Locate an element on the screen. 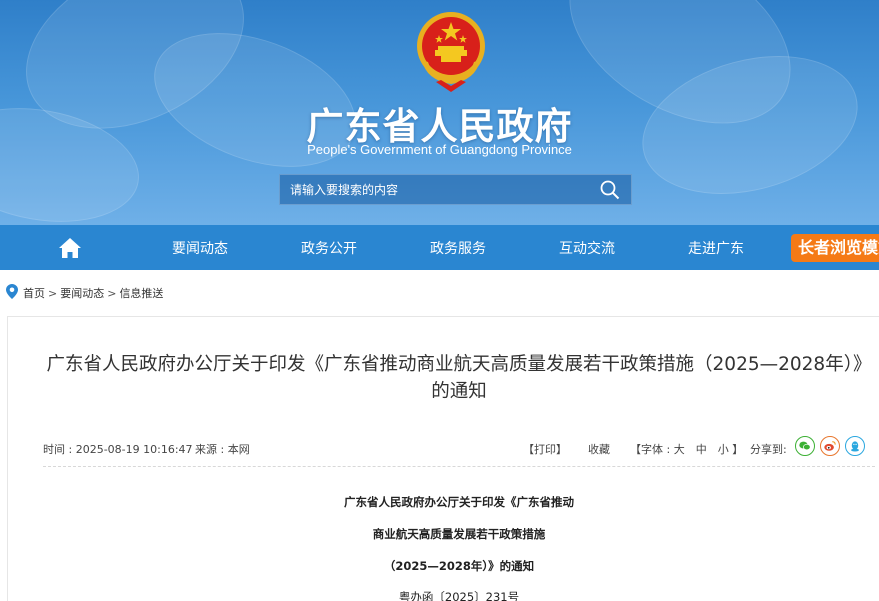 The width and height of the screenshot is (879, 601). main-nav: 要闻动态 政务公开 政务服务 互动交流 走进广东 is located at coordinates (439, 247).